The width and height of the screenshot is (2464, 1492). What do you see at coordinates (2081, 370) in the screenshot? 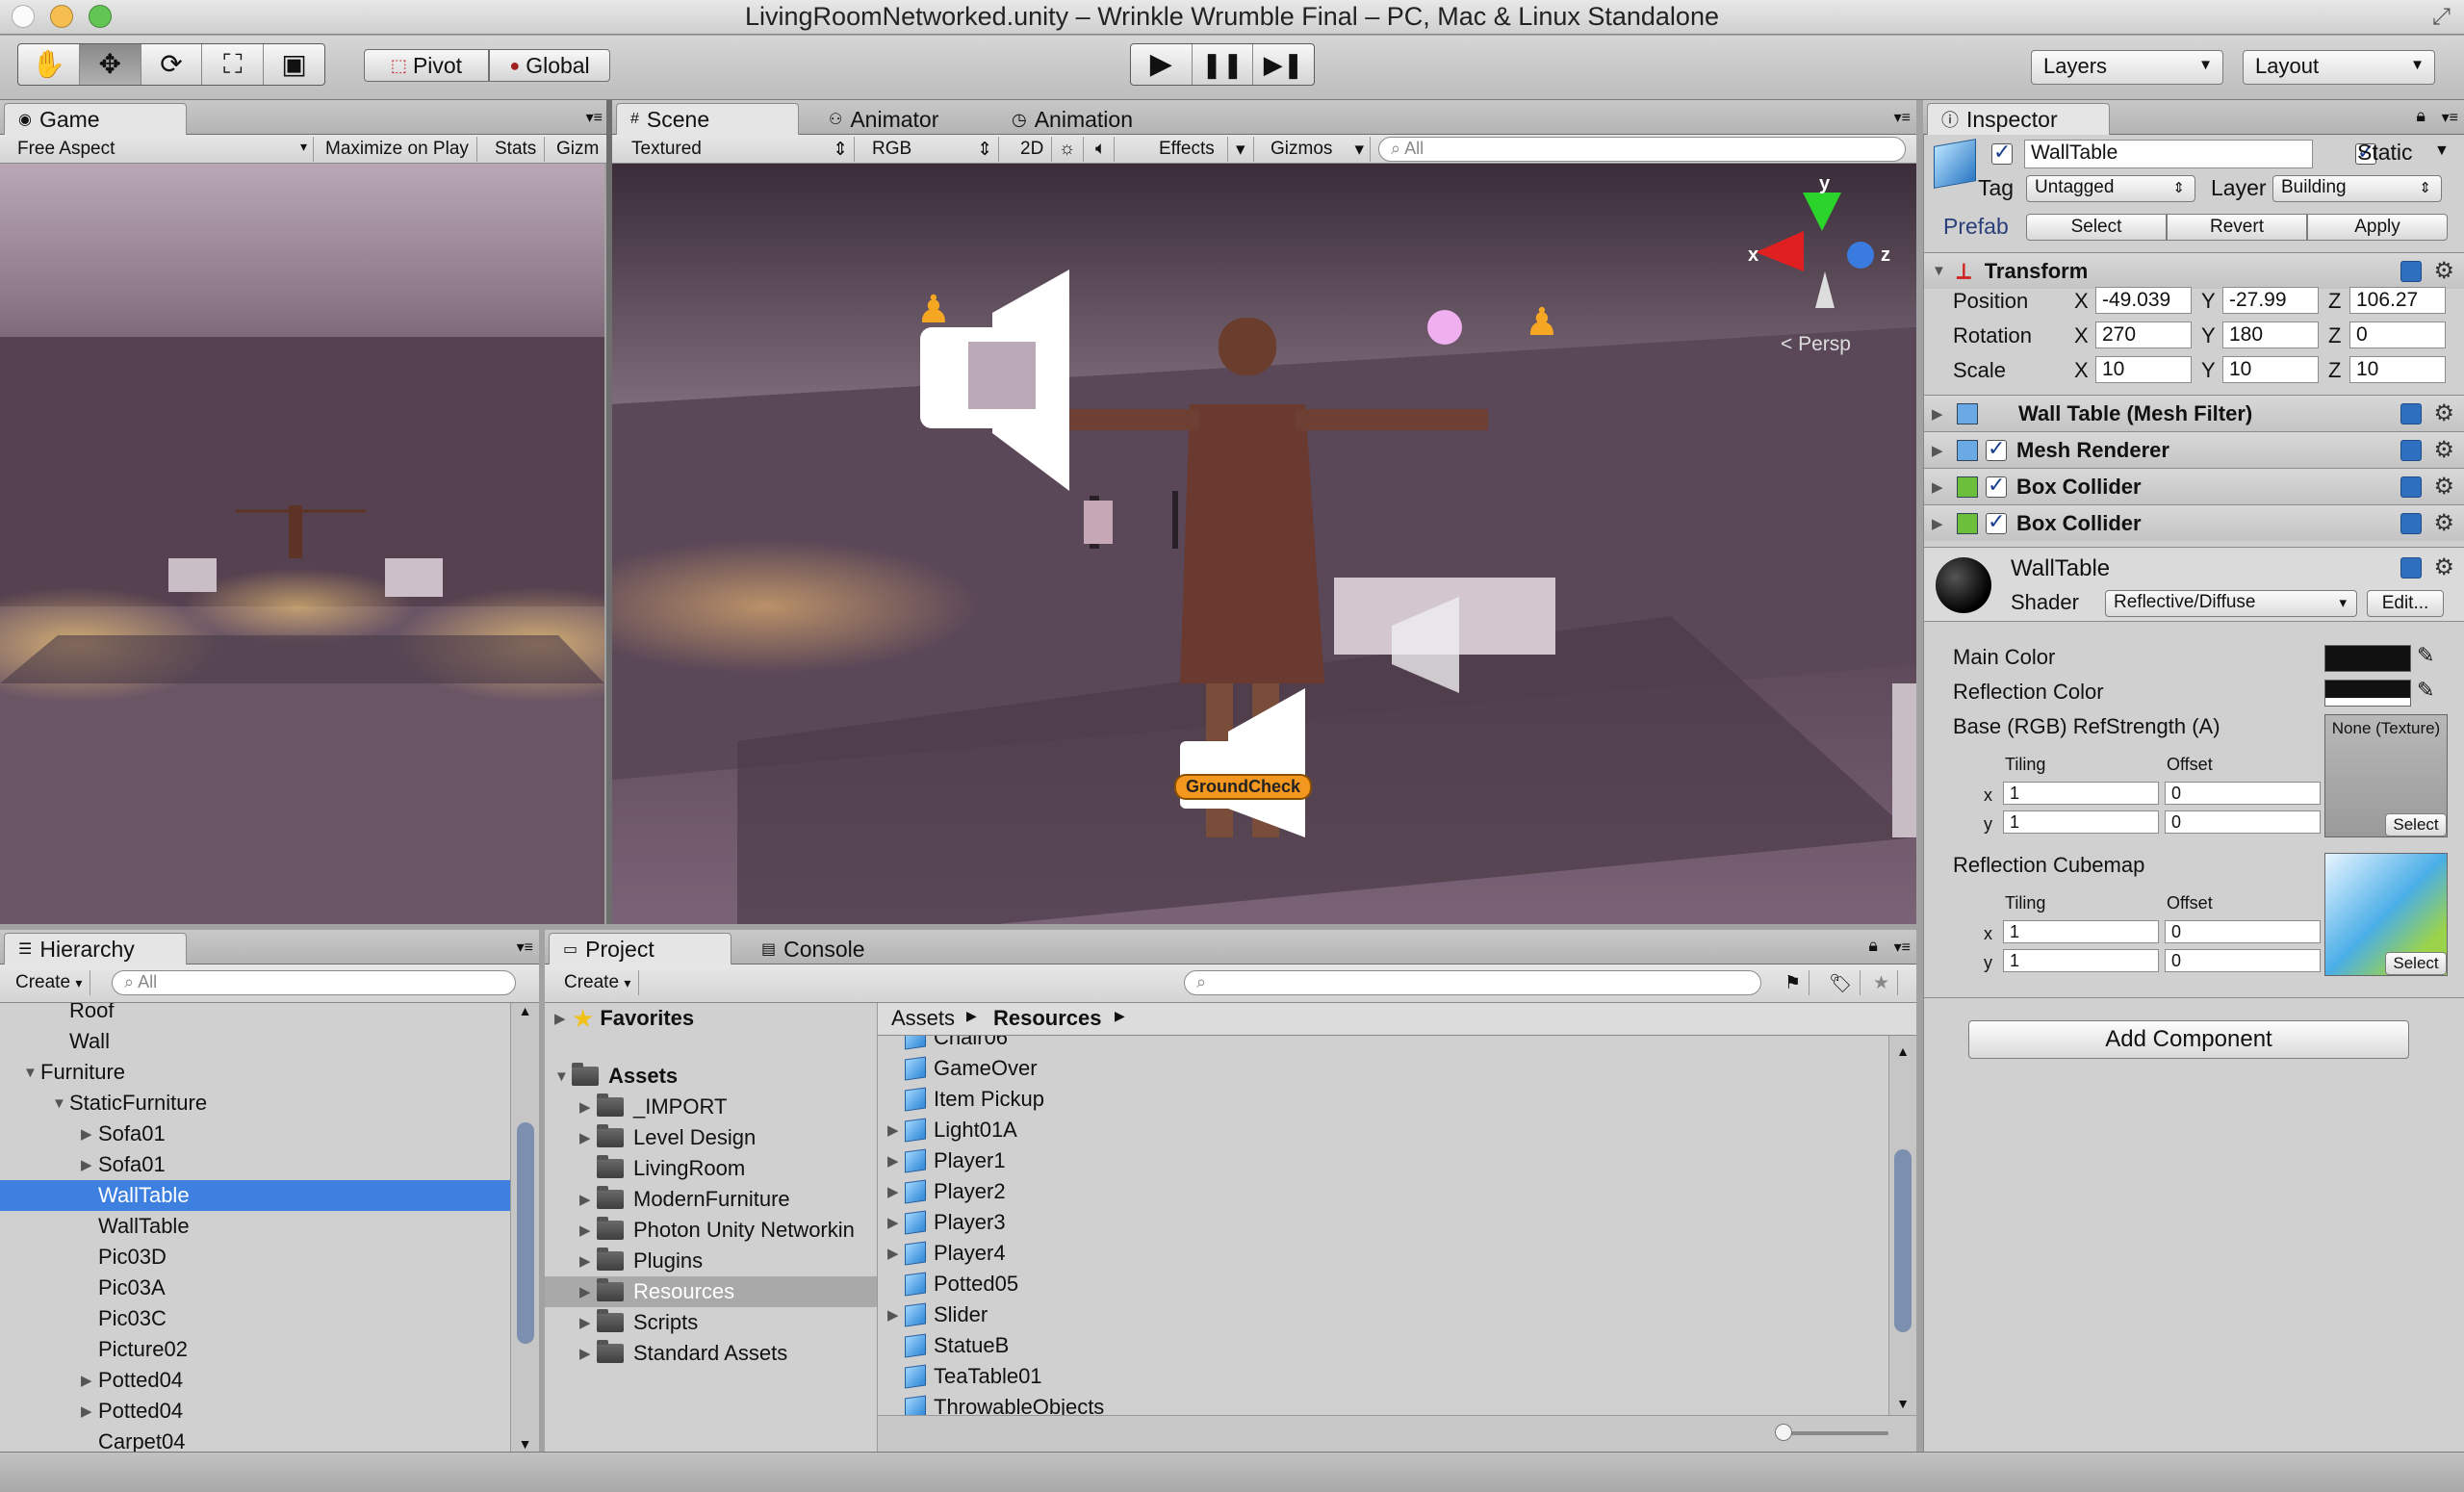
I see `scale-x-label: X` at bounding box center [2081, 370].